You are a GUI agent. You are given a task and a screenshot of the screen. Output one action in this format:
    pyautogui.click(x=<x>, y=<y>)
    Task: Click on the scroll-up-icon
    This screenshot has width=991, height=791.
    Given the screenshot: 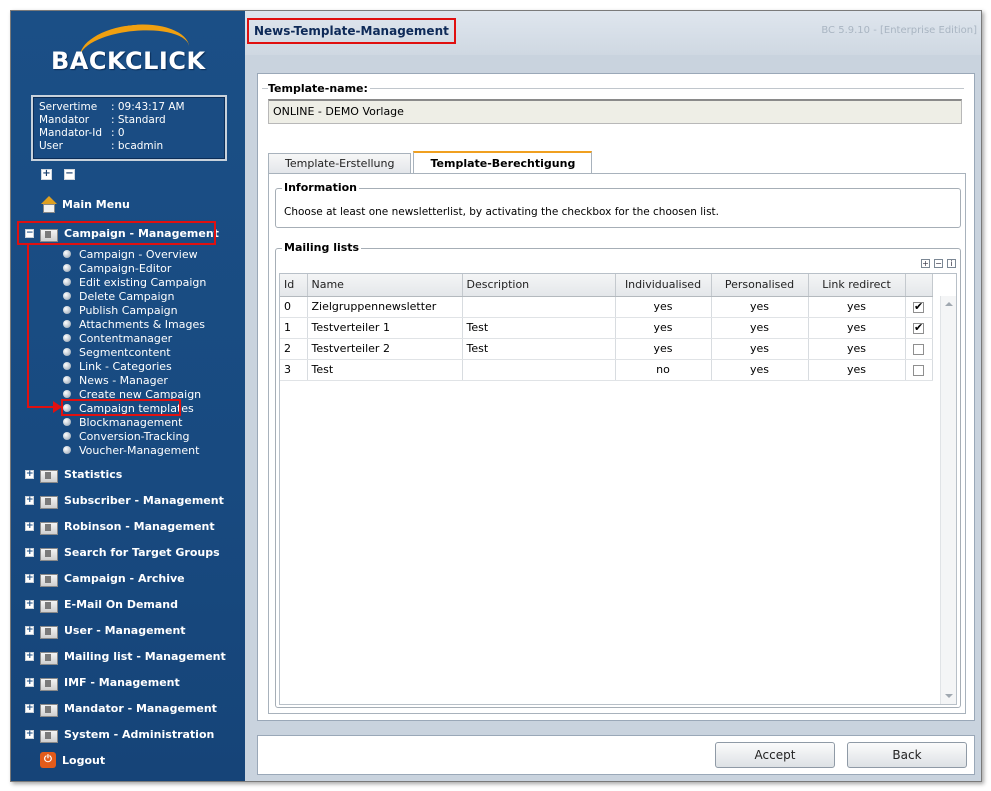 What is the action you would take?
    pyautogui.click(x=949, y=304)
    